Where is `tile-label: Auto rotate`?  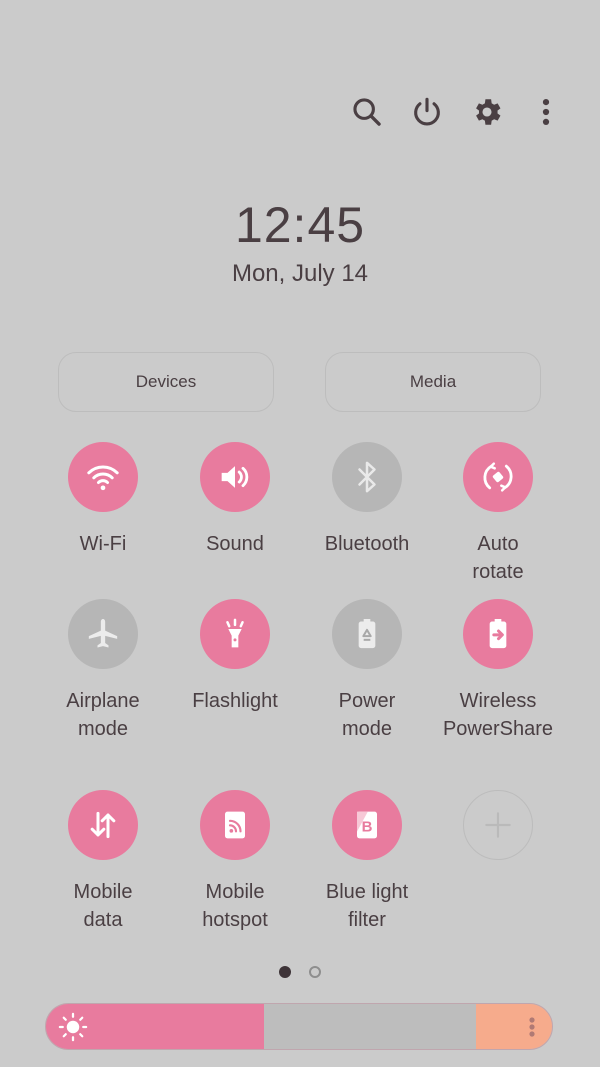
tile-label: Auto rotate is located at coordinates (498, 558).